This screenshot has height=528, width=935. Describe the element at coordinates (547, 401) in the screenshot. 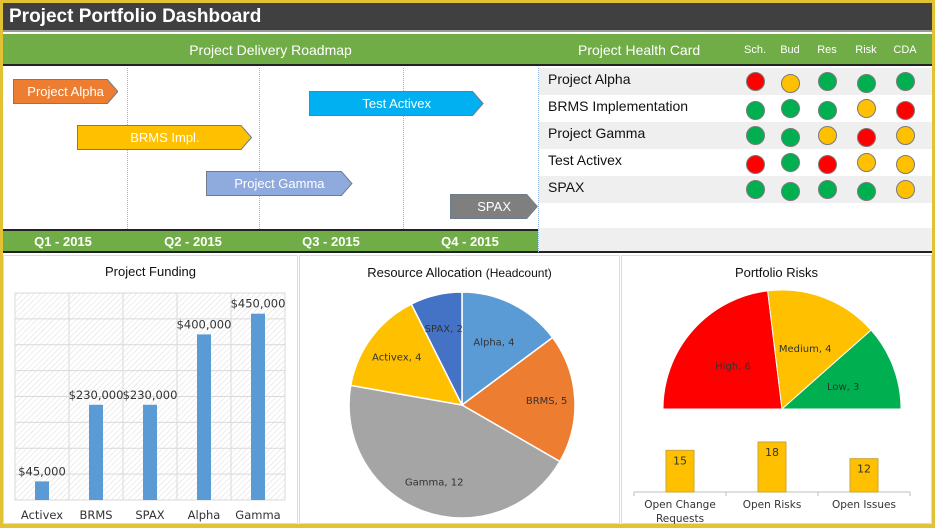

I see `pie-slice-label: BRMS, 5` at that location.